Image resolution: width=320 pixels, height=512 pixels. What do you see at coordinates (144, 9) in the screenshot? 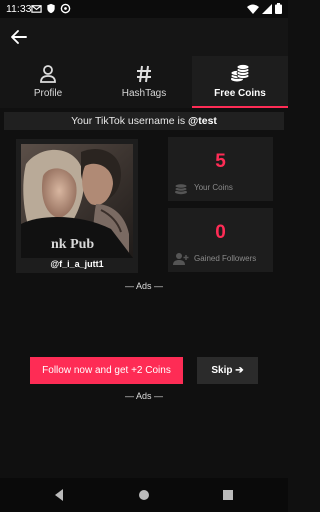
I see `status-bar: 11:33` at bounding box center [144, 9].